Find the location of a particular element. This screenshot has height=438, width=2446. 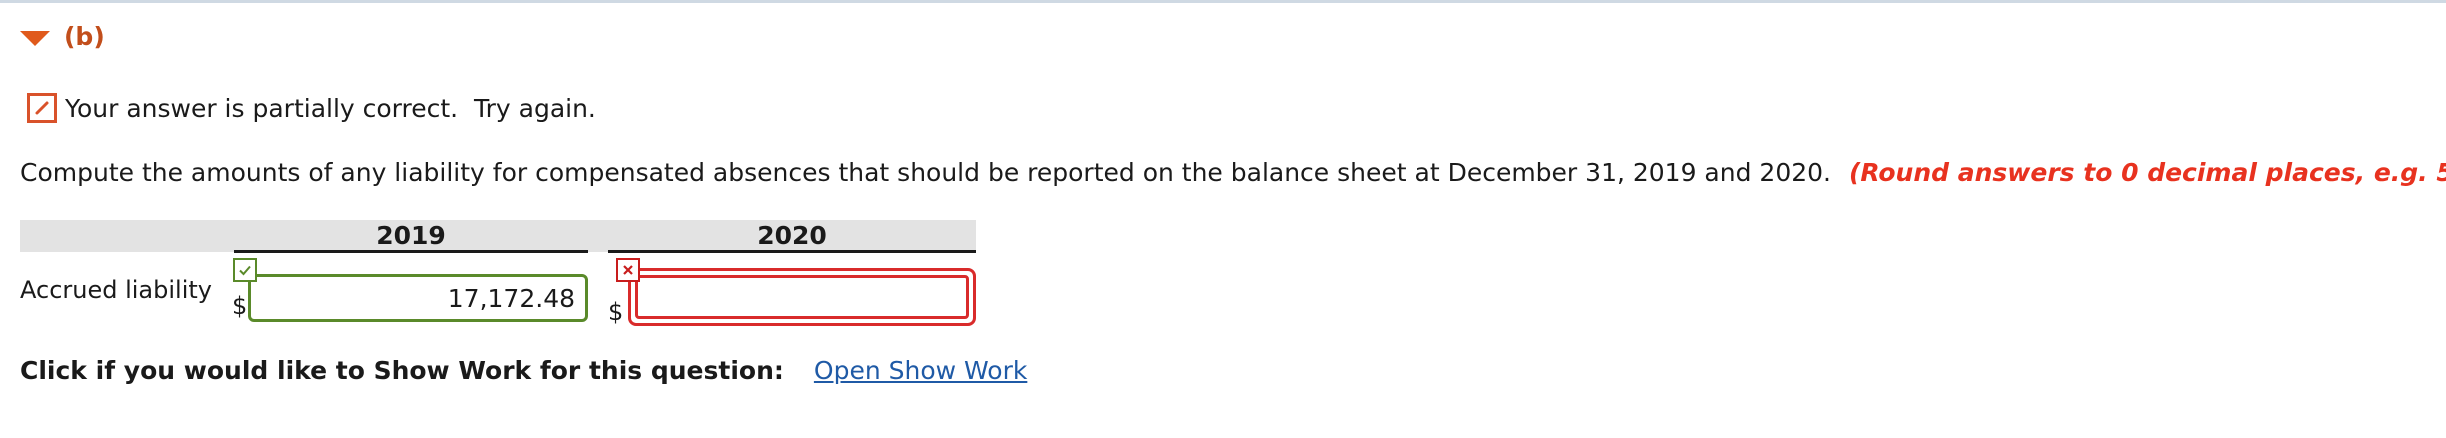

top-divider is located at coordinates (1223, 1).